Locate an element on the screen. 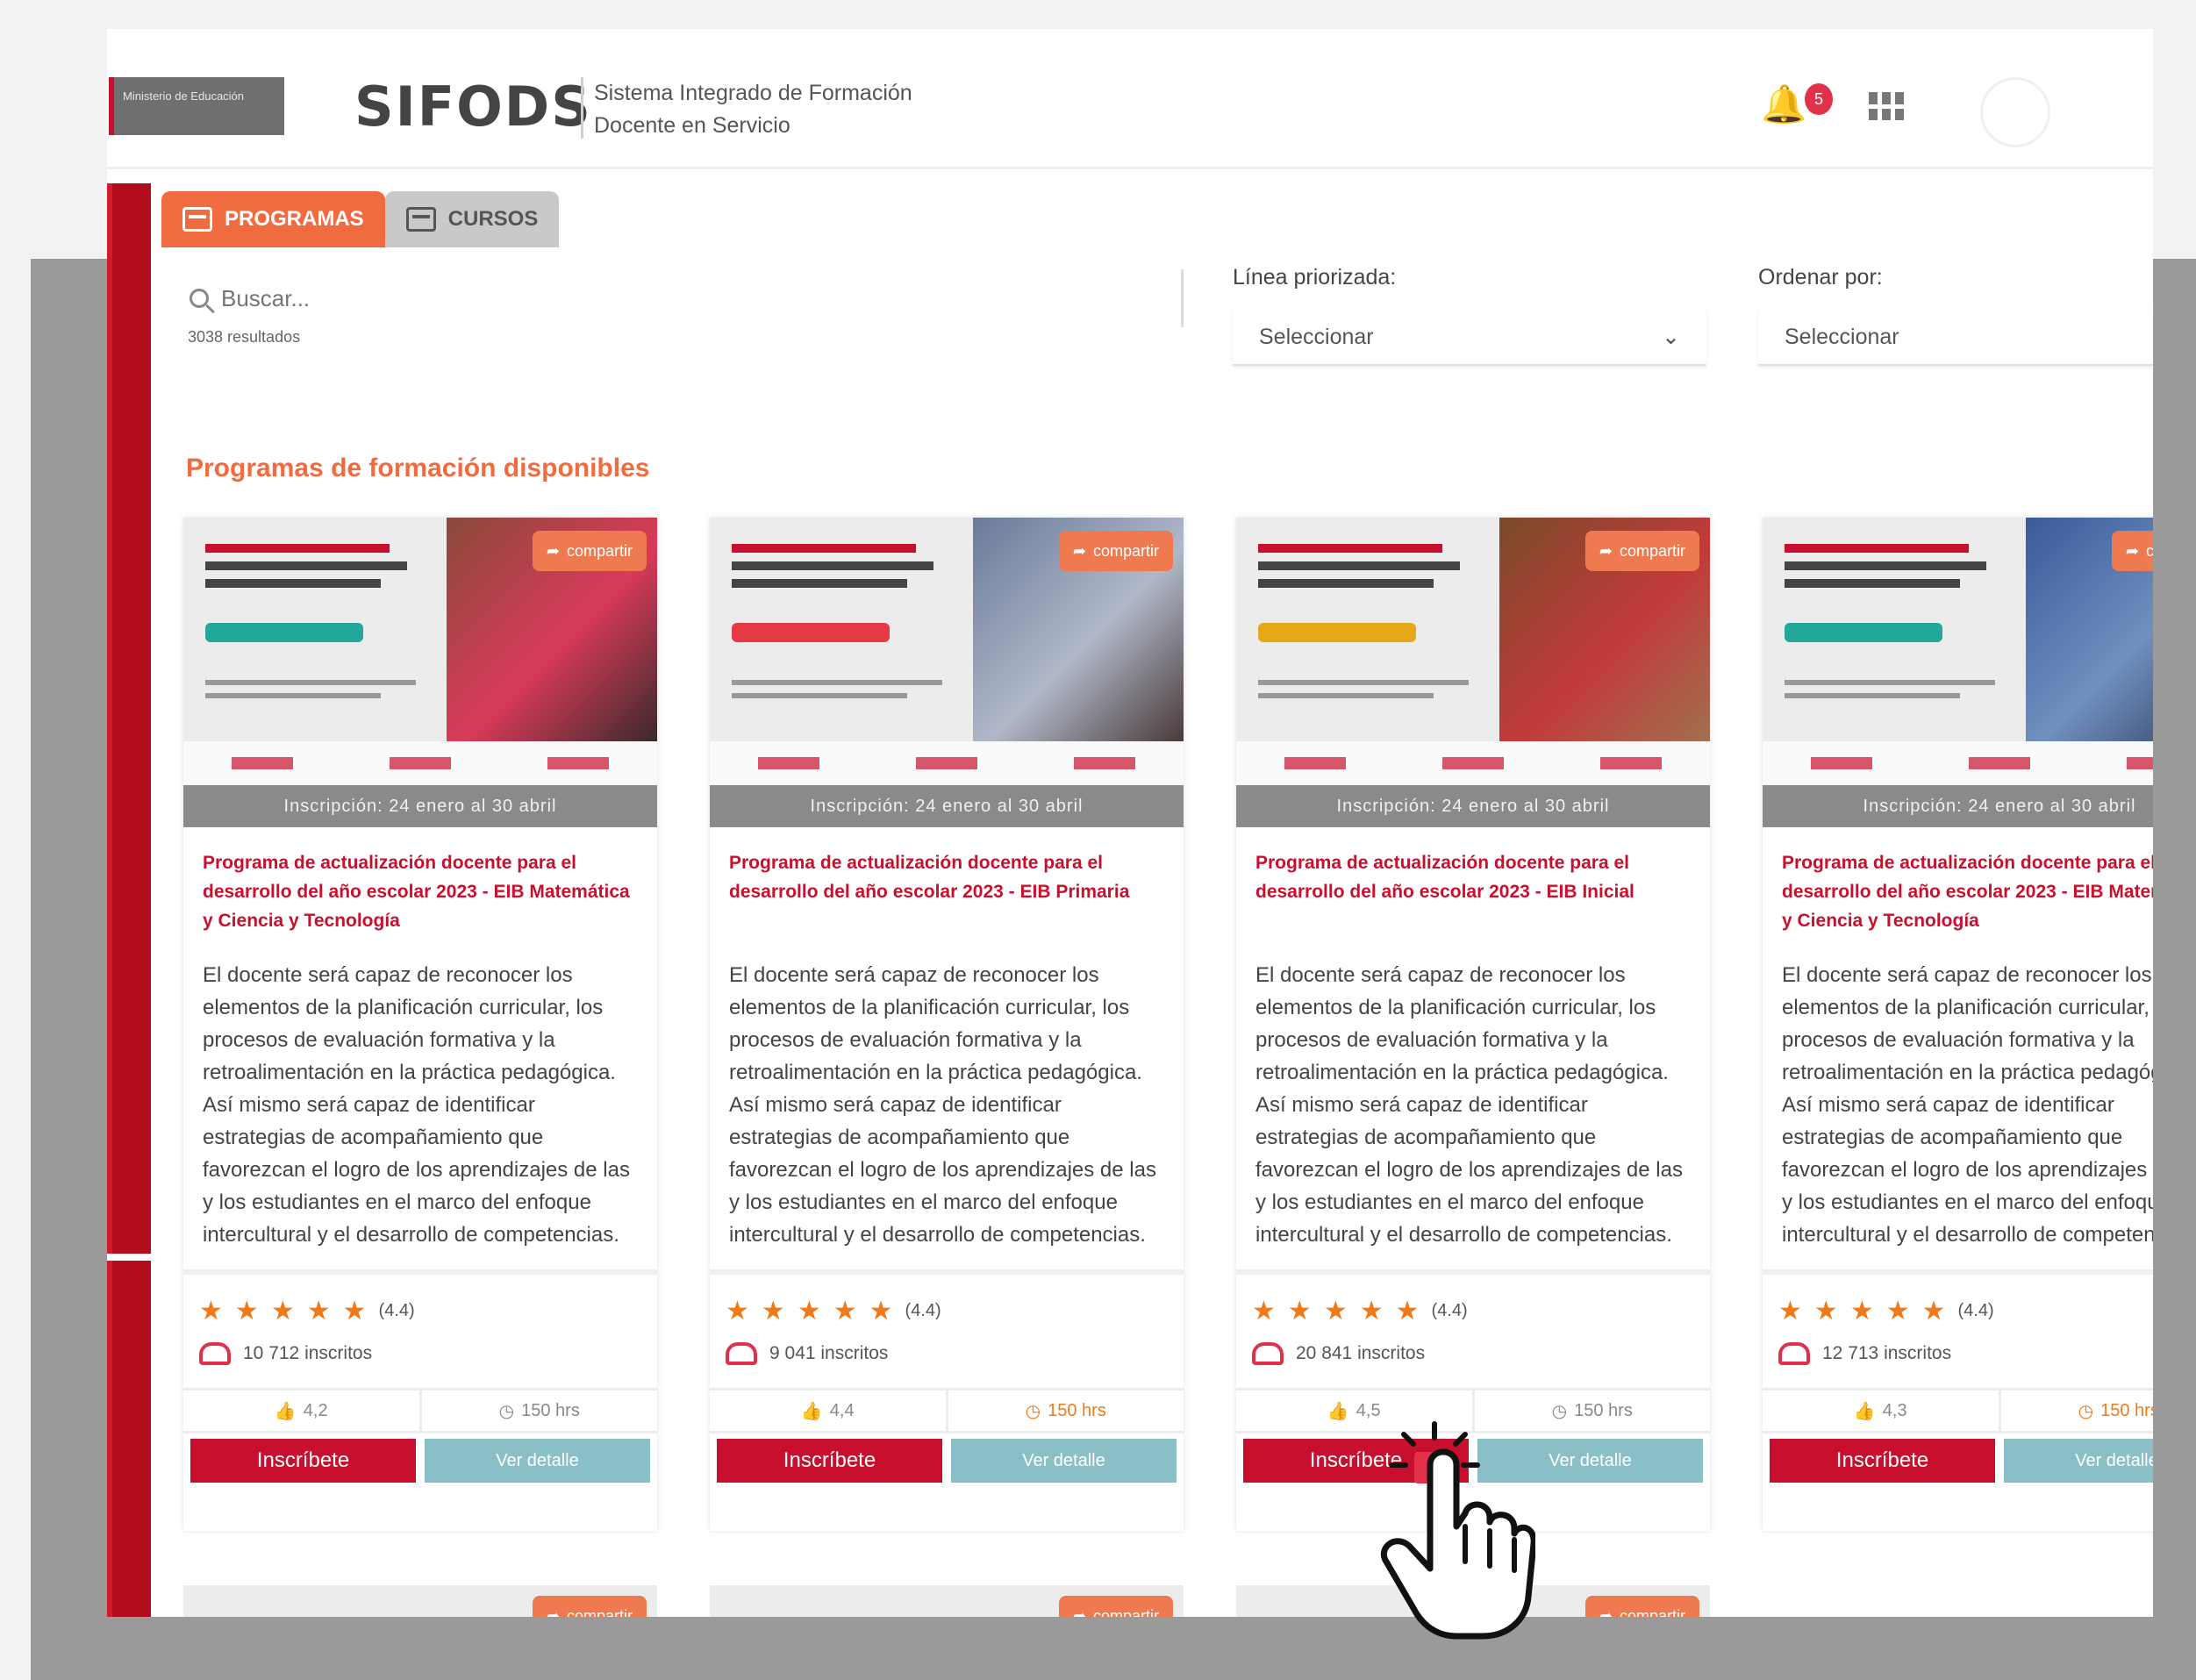 This screenshot has height=1680, width=2196. line-filter-value: Seleccionar is located at coordinates (1316, 336).